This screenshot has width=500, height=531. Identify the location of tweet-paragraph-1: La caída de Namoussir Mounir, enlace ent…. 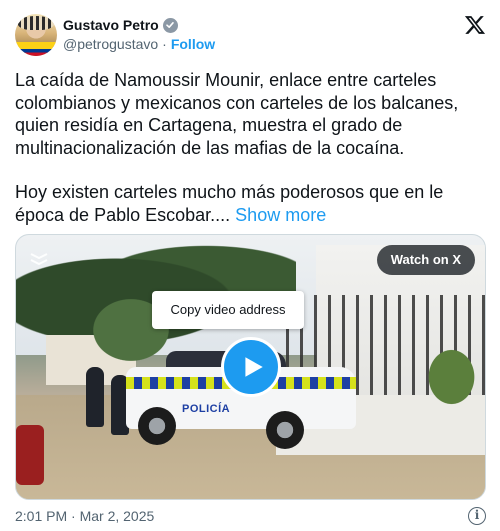
(237, 114).